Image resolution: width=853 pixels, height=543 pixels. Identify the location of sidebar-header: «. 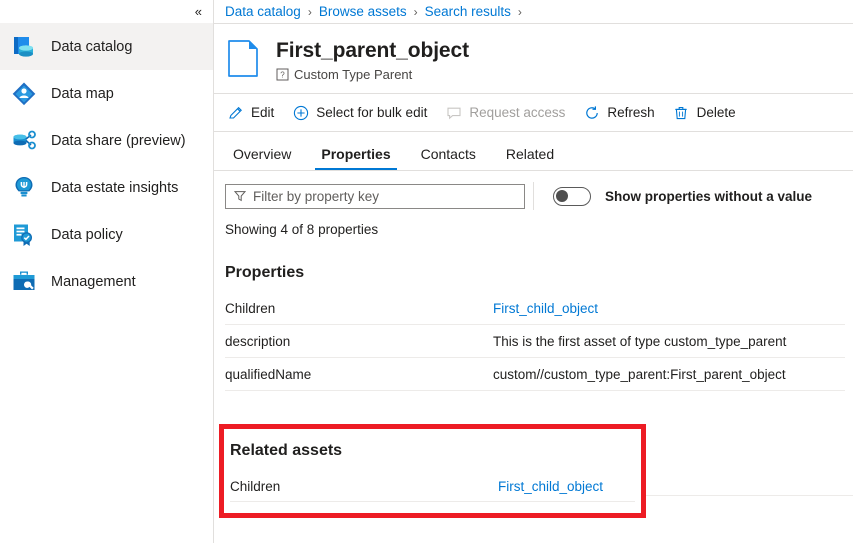
(106, 11).